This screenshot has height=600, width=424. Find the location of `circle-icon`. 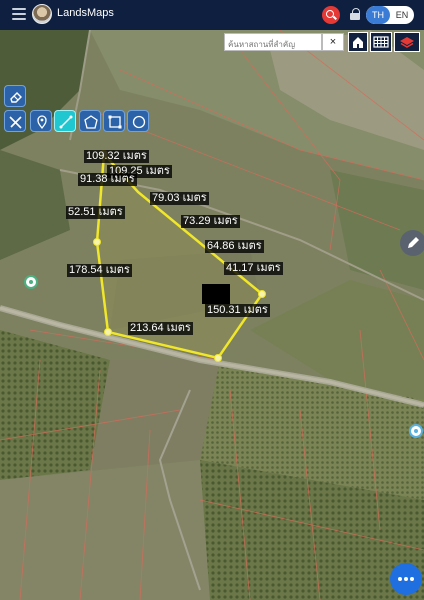

circle-icon is located at coordinates (139, 122).